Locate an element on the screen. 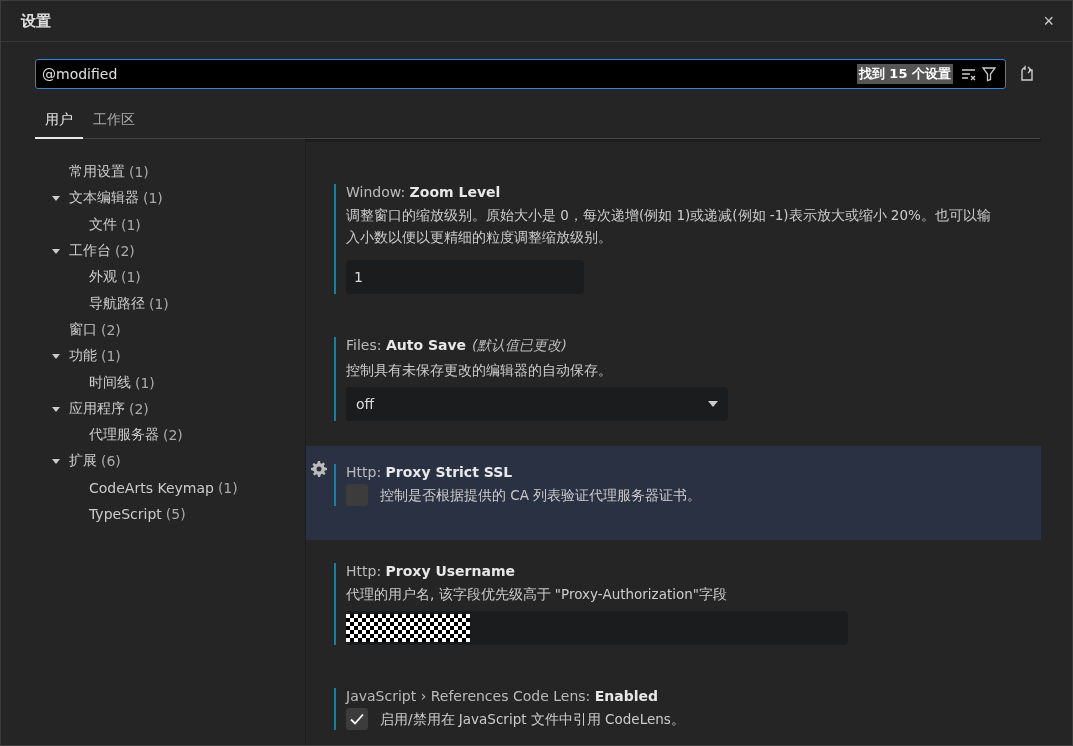 Image resolution: width=1073 pixels, height=746 pixels. toc-item: 扩展 (6) is located at coordinates (170, 461).